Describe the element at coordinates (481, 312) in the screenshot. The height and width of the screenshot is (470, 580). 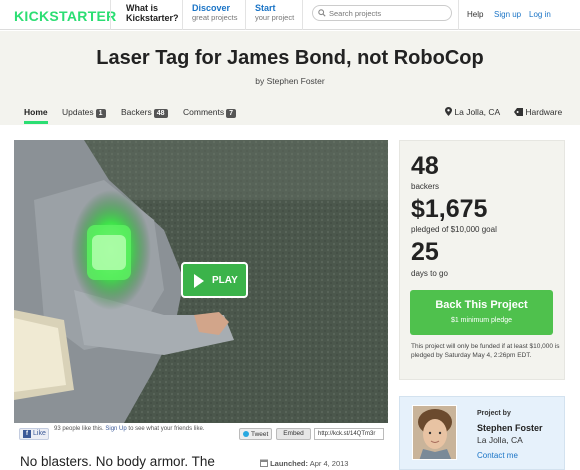
I see `back-this-project-button: Back This Project $1 minimum pledge` at that location.